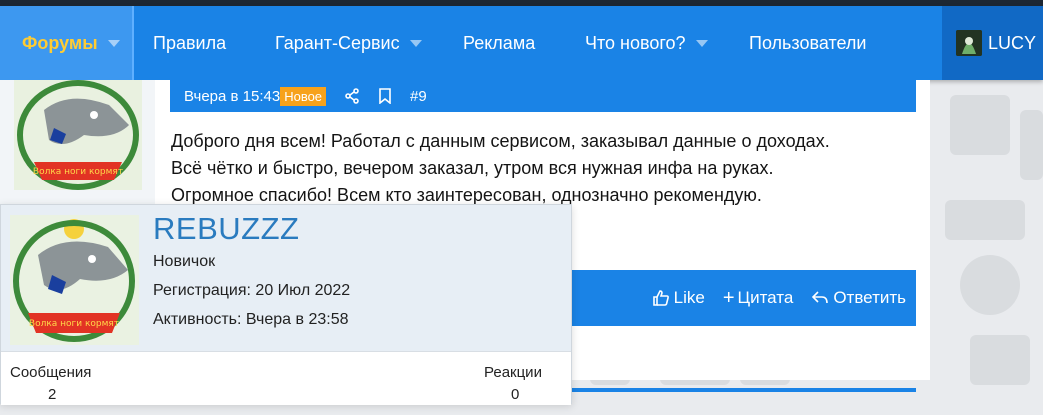 This screenshot has height=415, width=1043. Describe the element at coordinates (352, 96) in the screenshot. I see `share-icon` at that location.